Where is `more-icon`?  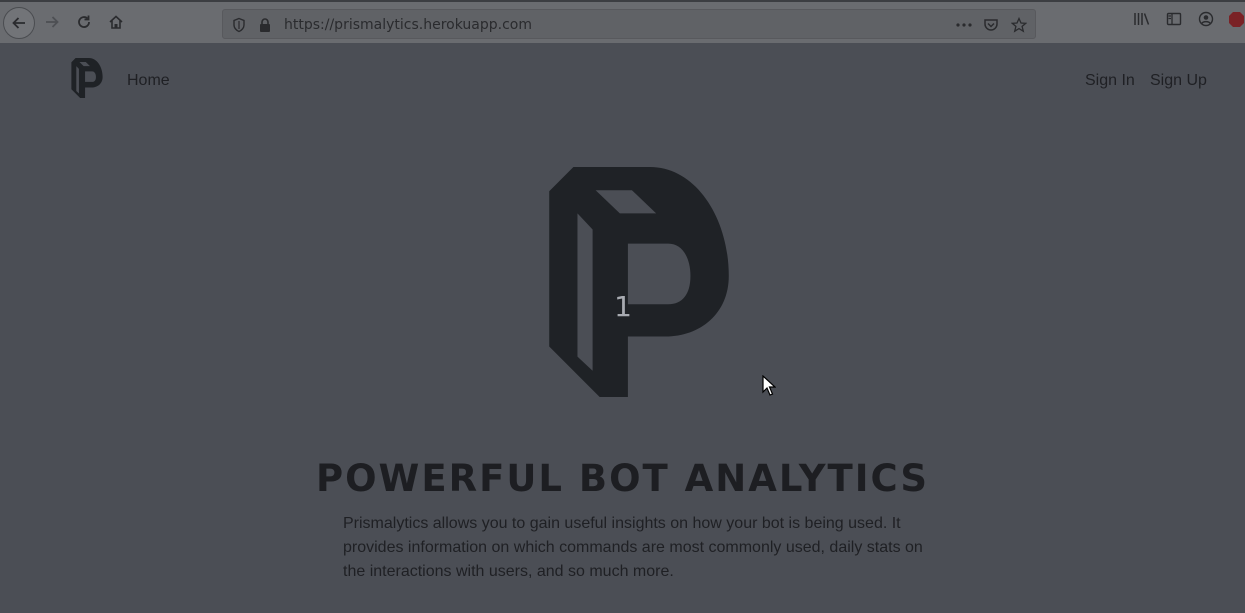 more-icon is located at coordinates (964, 25).